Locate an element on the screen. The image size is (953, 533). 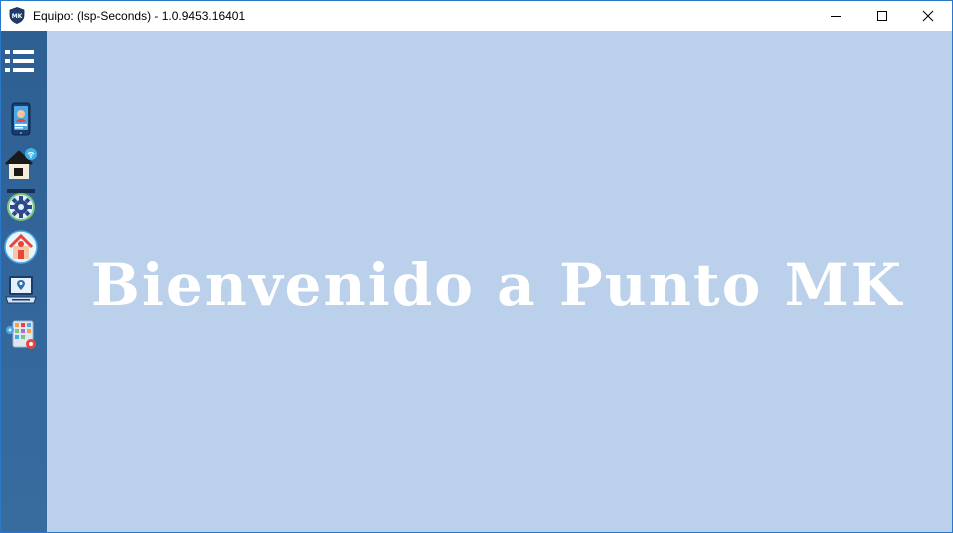
laptop-map-icon is located at coordinates (21, 290).